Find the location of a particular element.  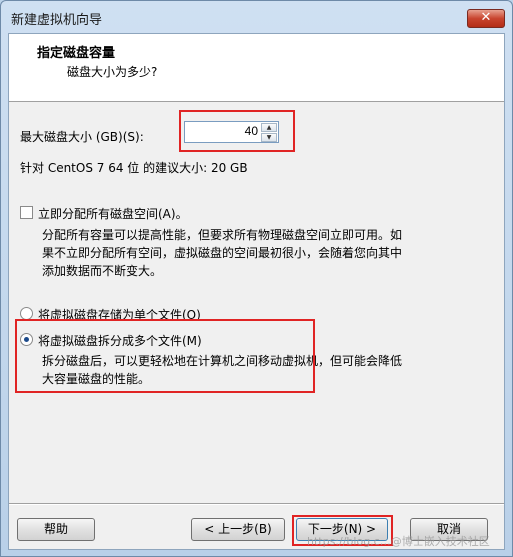

stepper-buttons: ▲ ▼ is located at coordinates (269, 132).